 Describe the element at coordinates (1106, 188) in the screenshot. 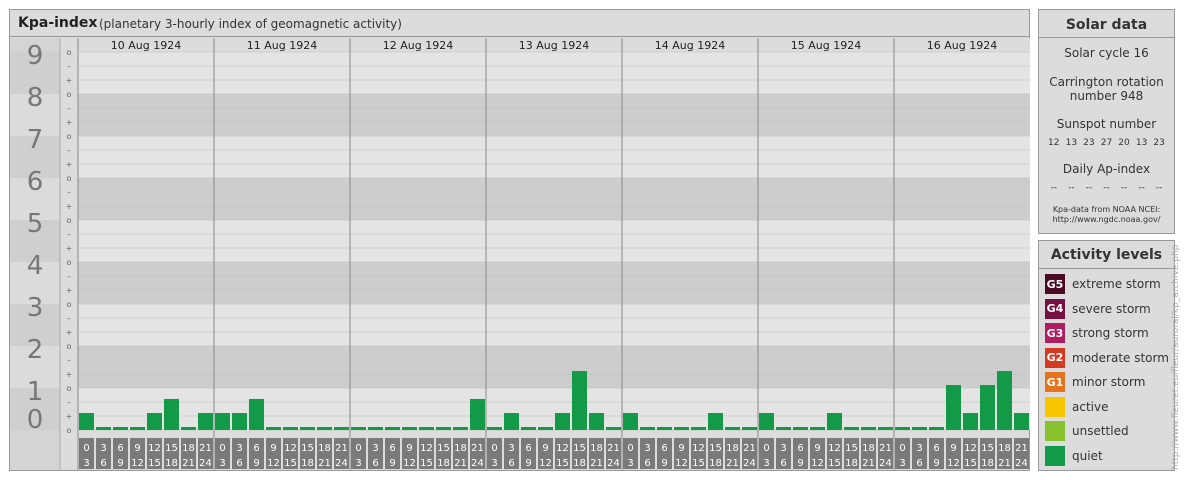

I see `ap-values: -- -- -- -- -- -- --` at that location.